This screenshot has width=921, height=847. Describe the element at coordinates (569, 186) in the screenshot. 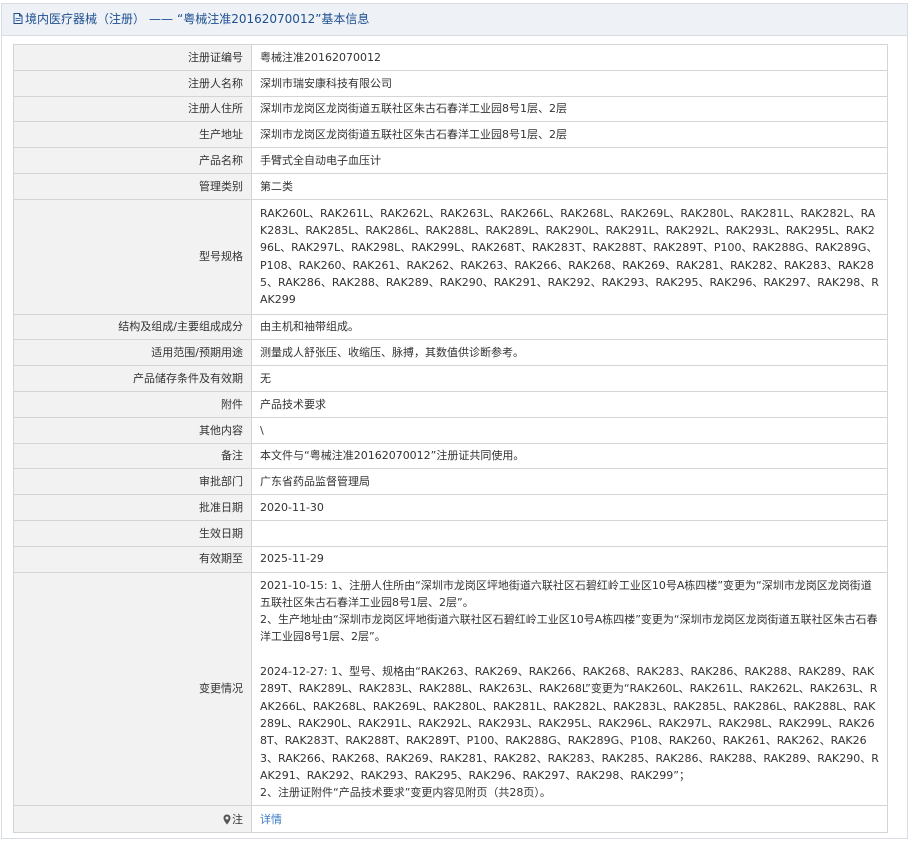

I see `row-value: 第二类` at that location.